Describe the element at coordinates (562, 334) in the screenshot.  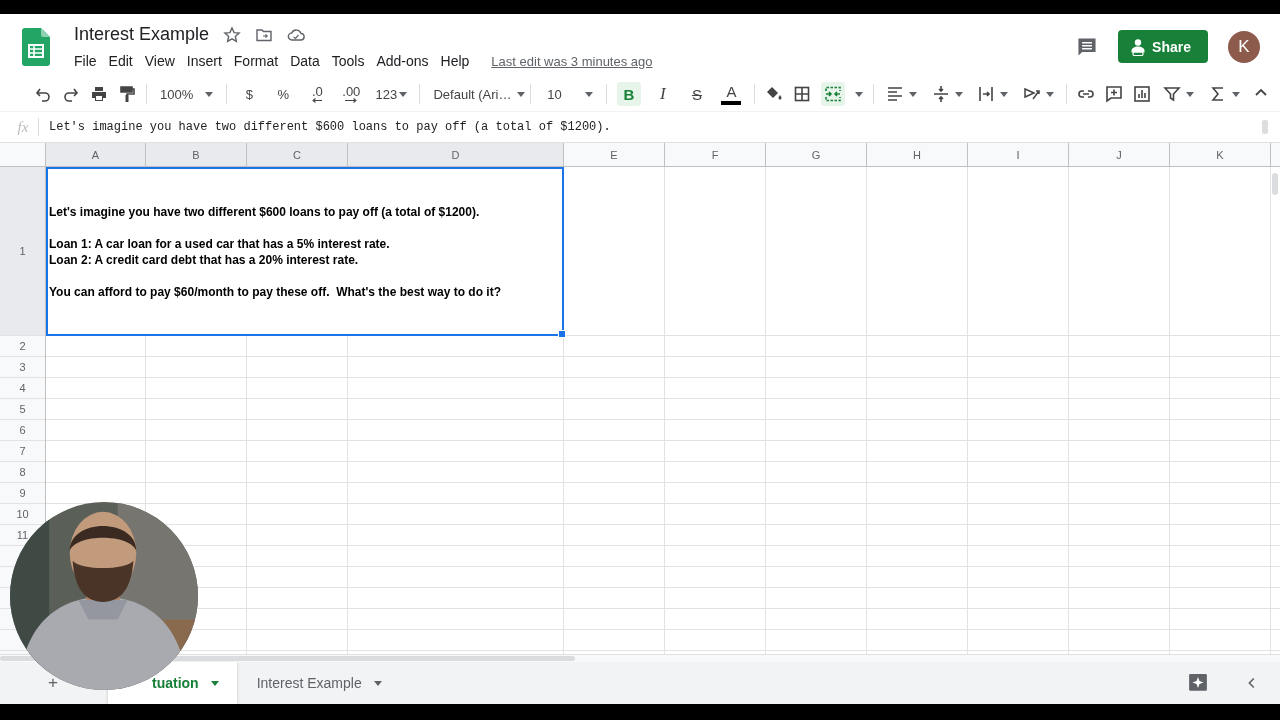
I see `fill-handle` at that location.